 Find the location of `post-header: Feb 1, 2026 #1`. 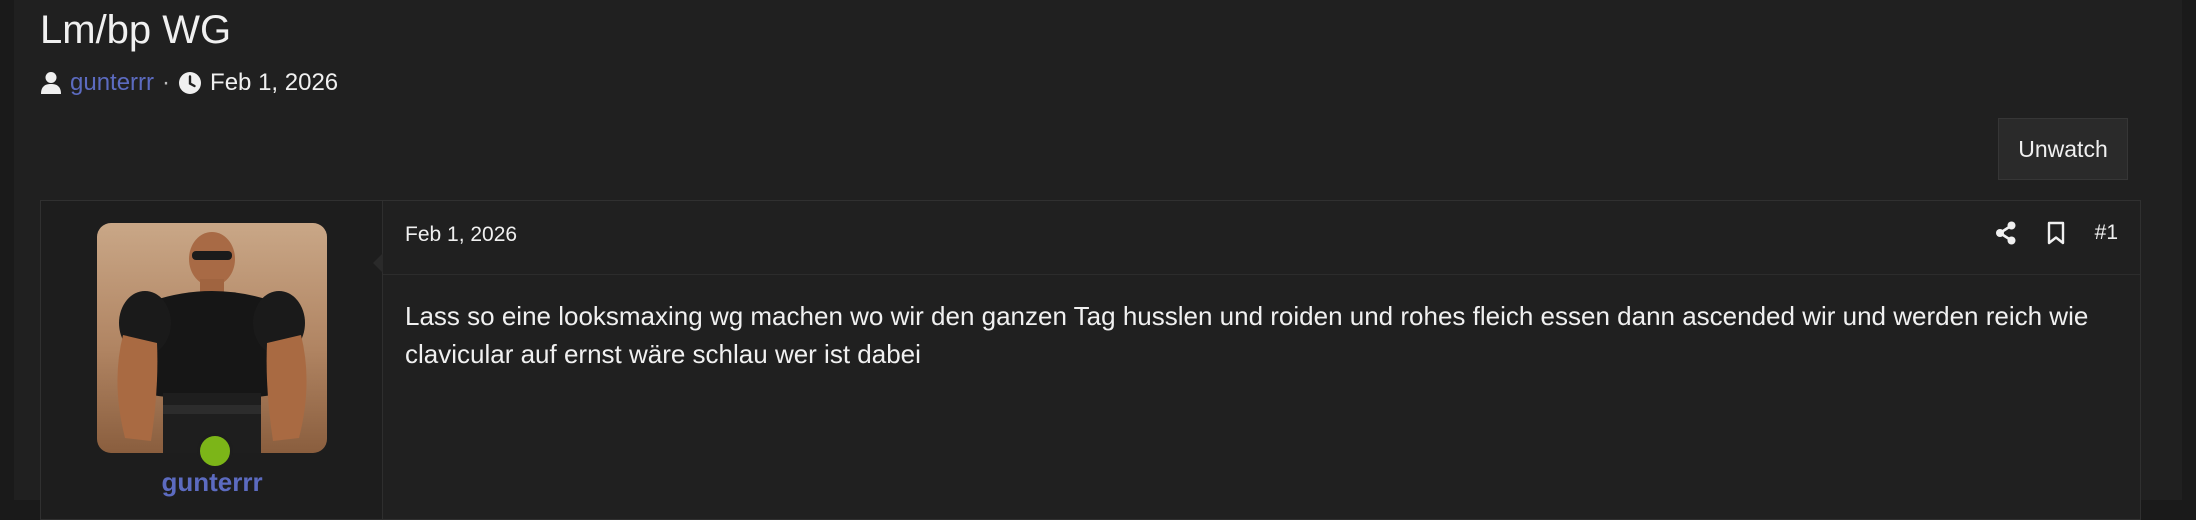

post-header: Feb 1, 2026 #1 is located at coordinates (1261, 238).